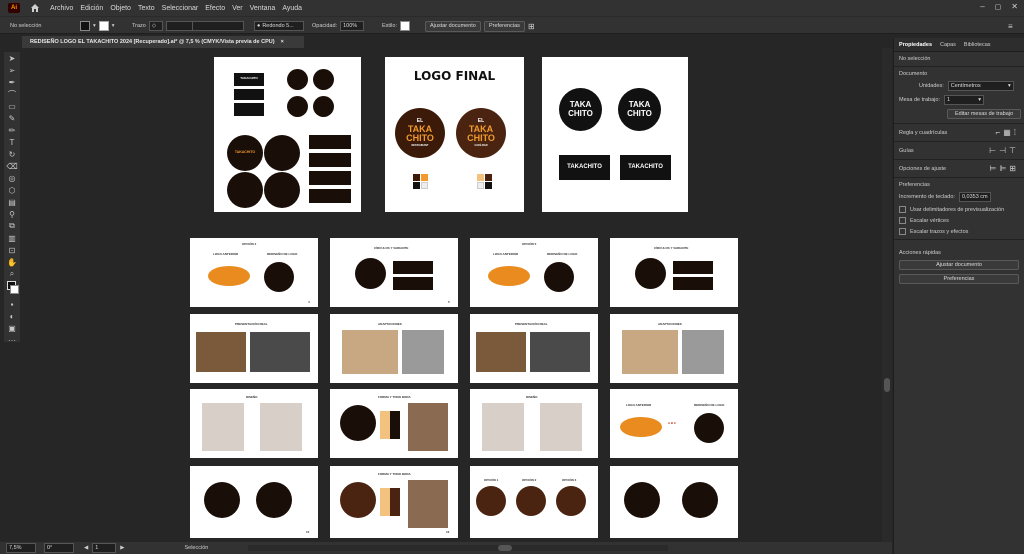  Describe the element at coordinates (254, 502) in the screenshot. I see `slide-13: 15` at that location.